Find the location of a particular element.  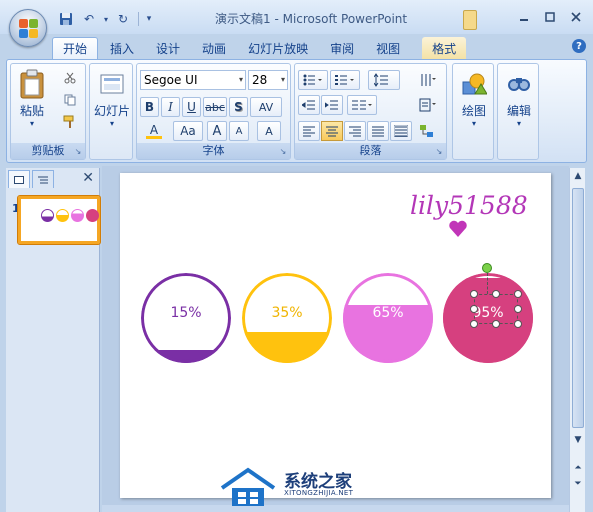

editing-button: 编辑 ▾ is located at coordinates (519, 98).